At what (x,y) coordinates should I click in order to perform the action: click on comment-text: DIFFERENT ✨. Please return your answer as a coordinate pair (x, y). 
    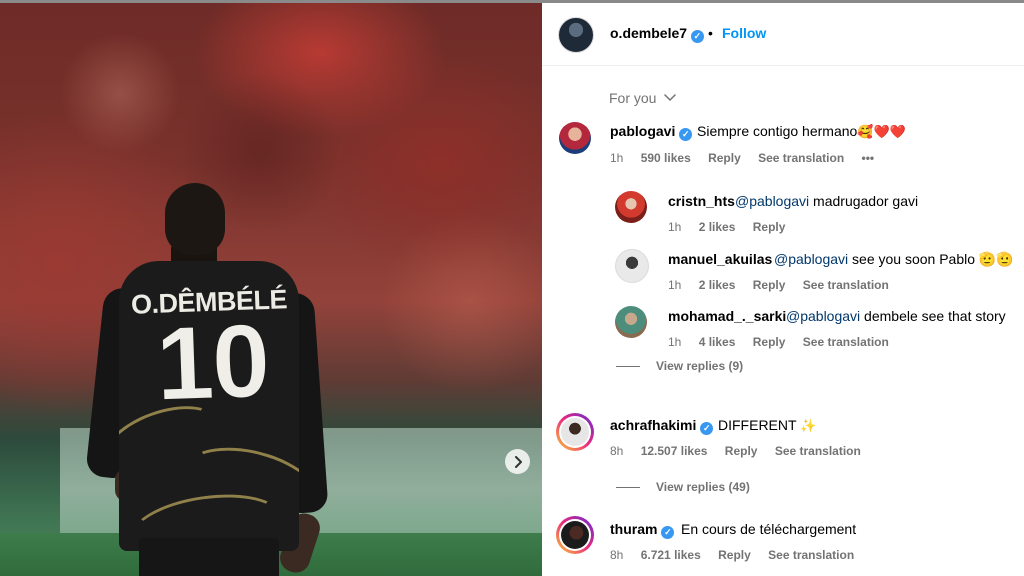
    Looking at the image, I should click on (767, 425).